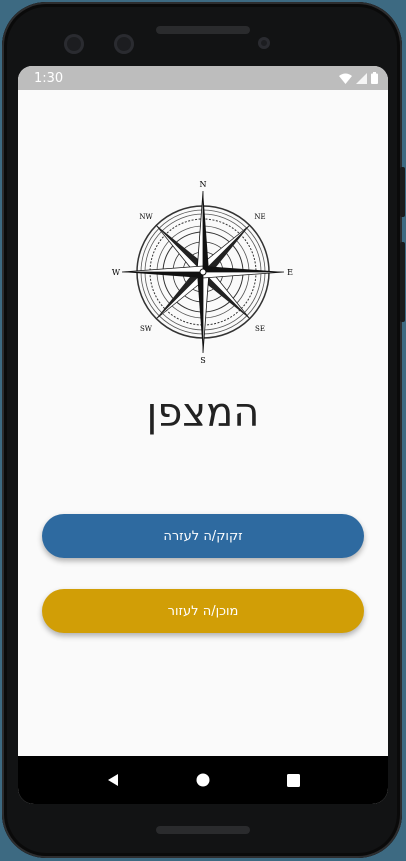 The width and height of the screenshot is (406, 861). Describe the element at coordinates (260, 329) in the screenshot. I see `compass-label-se: SE` at that location.